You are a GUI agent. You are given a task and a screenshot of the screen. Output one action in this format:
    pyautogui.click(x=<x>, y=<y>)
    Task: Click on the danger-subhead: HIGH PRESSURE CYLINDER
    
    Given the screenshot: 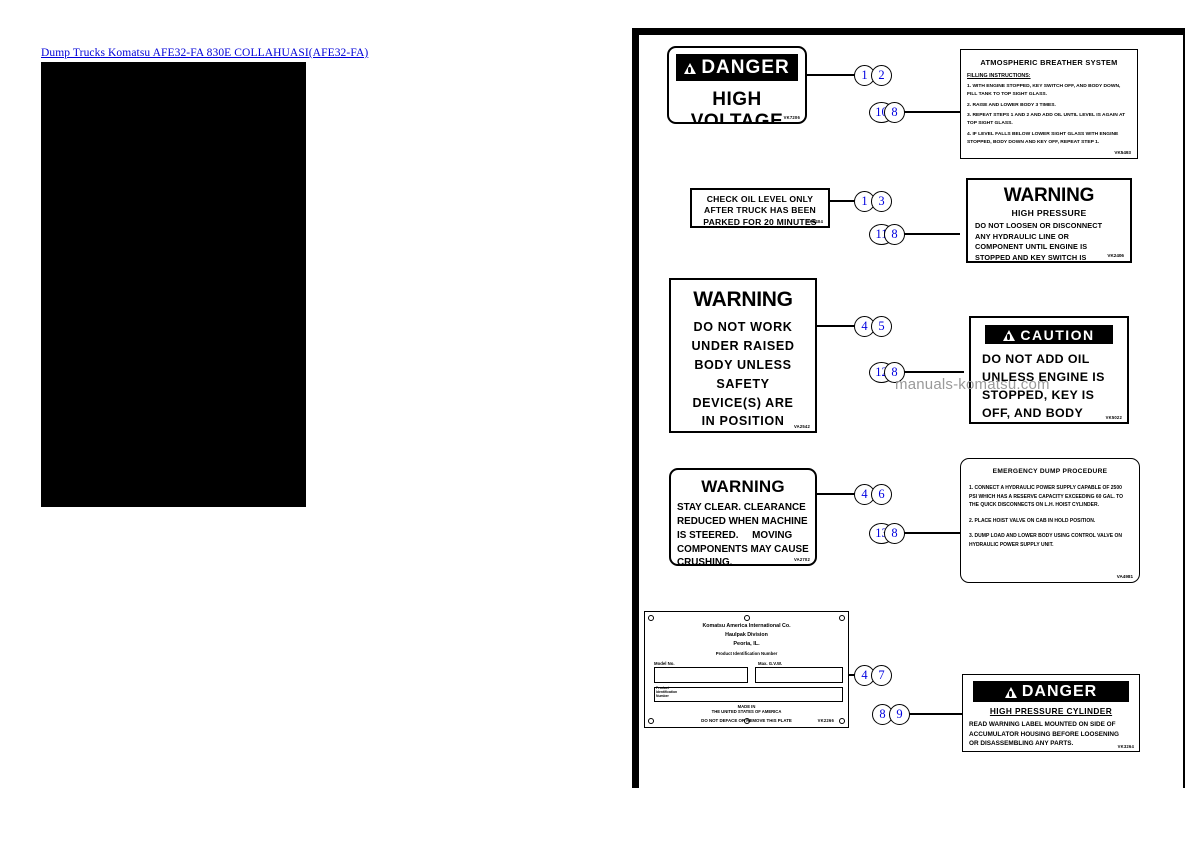 What is the action you would take?
    pyautogui.click(x=1051, y=711)
    